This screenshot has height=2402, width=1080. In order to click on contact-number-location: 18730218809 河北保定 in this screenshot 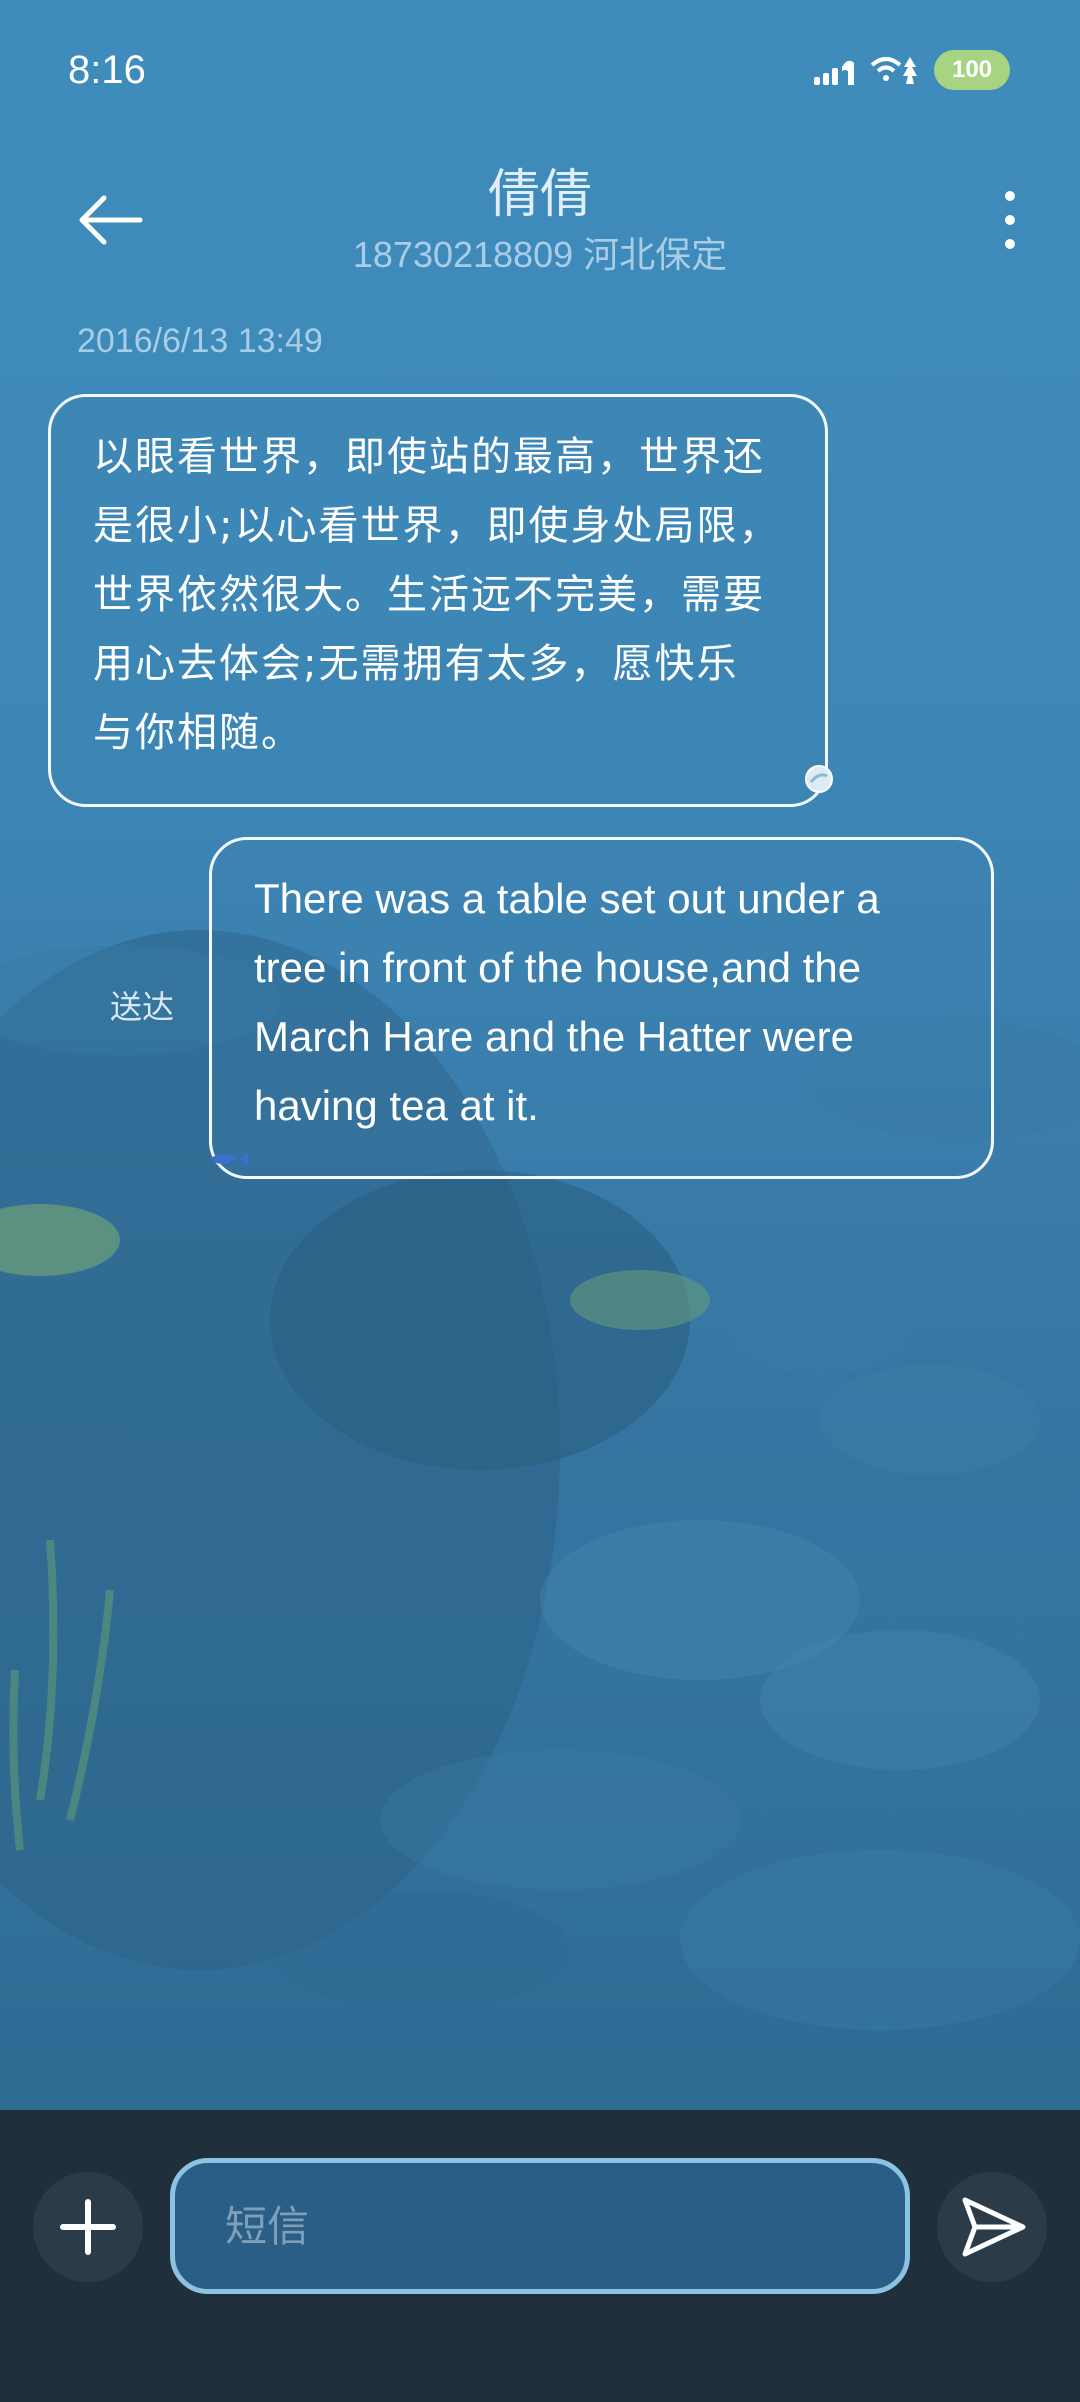, I will do `click(540, 254)`.